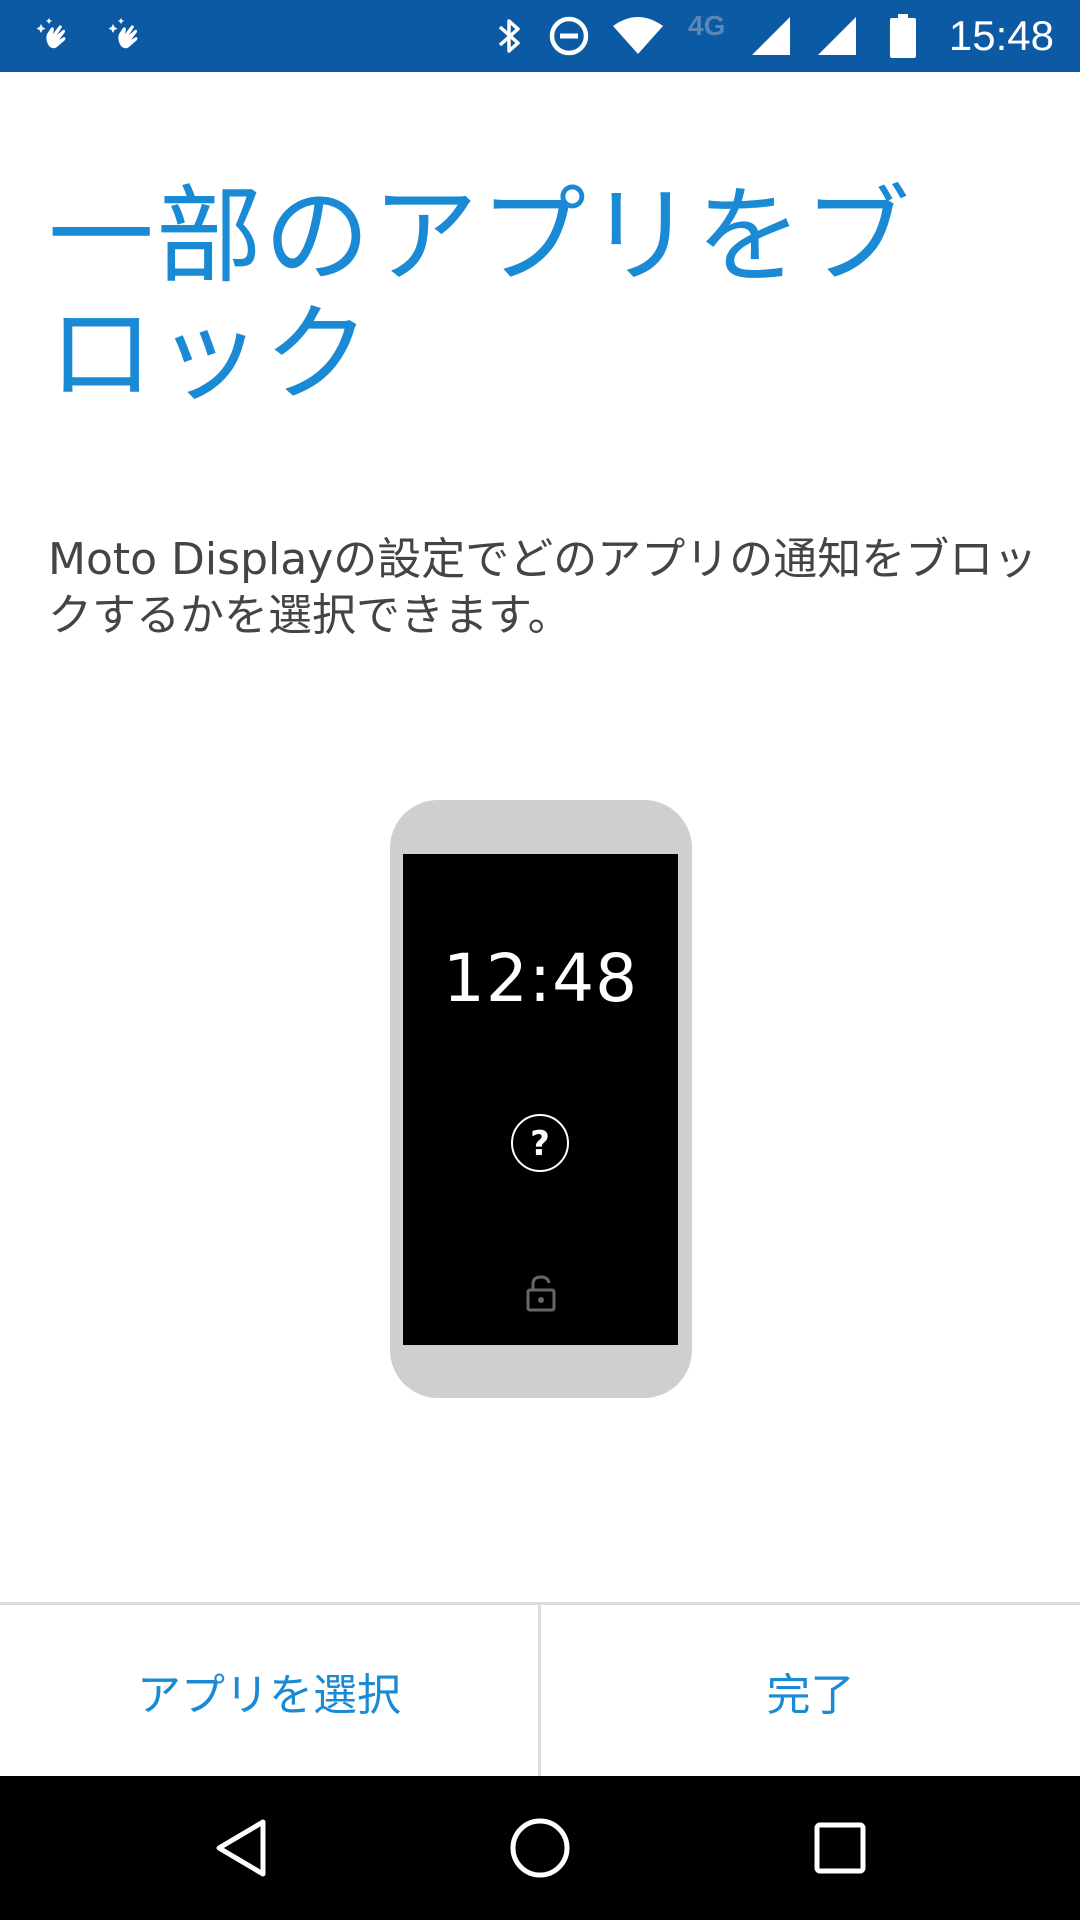 This screenshot has width=1080, height=1920. I want to click on phone-screen, so click(540, 1099).